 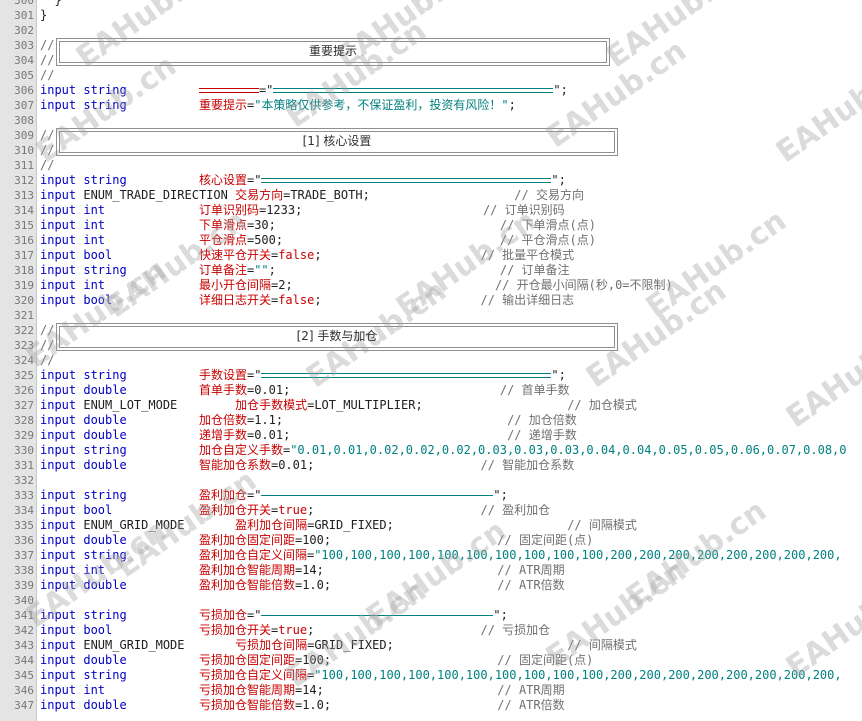 I want to click on type-identifier: ENUM_TRADE_DIRECTION, so click(x=156, y=195).